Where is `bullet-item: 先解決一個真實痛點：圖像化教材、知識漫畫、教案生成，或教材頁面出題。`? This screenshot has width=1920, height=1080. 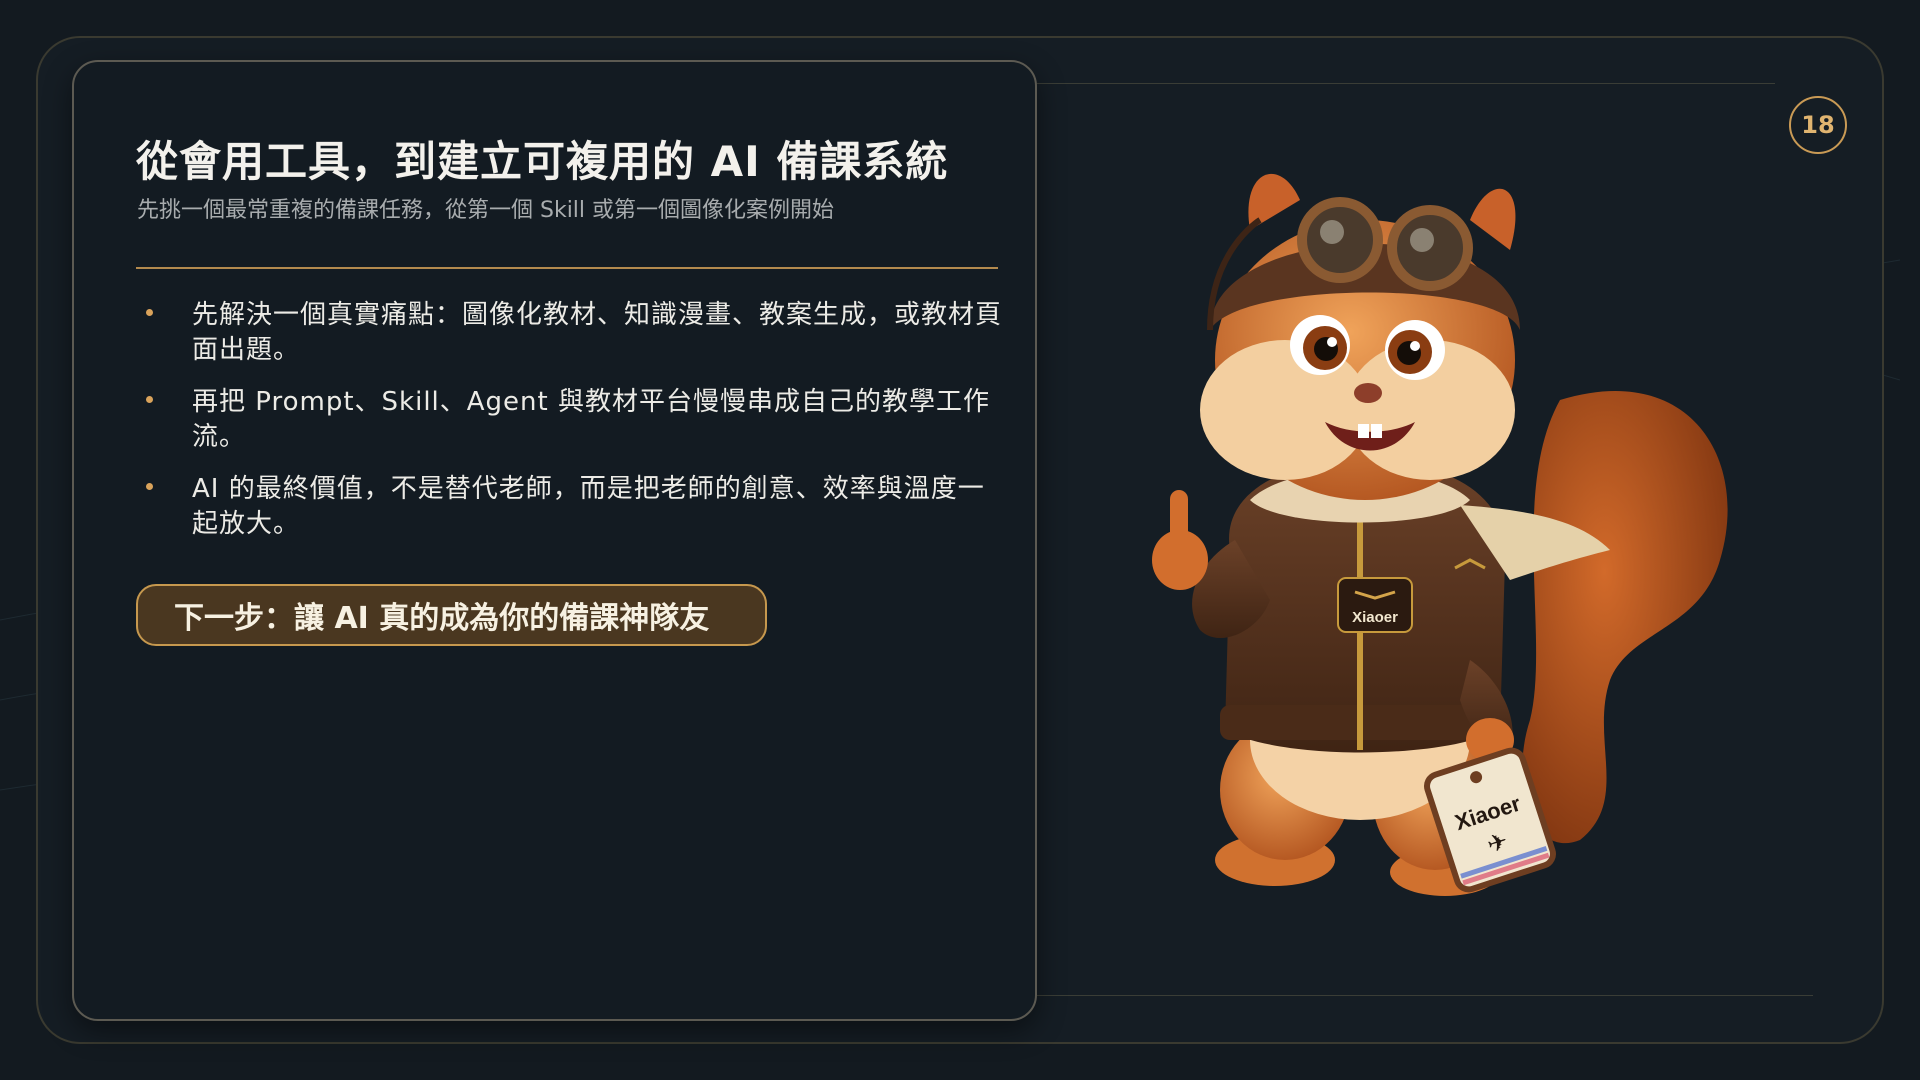 bullet-item: 先解決一個真實痛點：圖像化教材、知識漫畫、教案生成，或教材頁面出題。 is located at coordinates (571, 333).